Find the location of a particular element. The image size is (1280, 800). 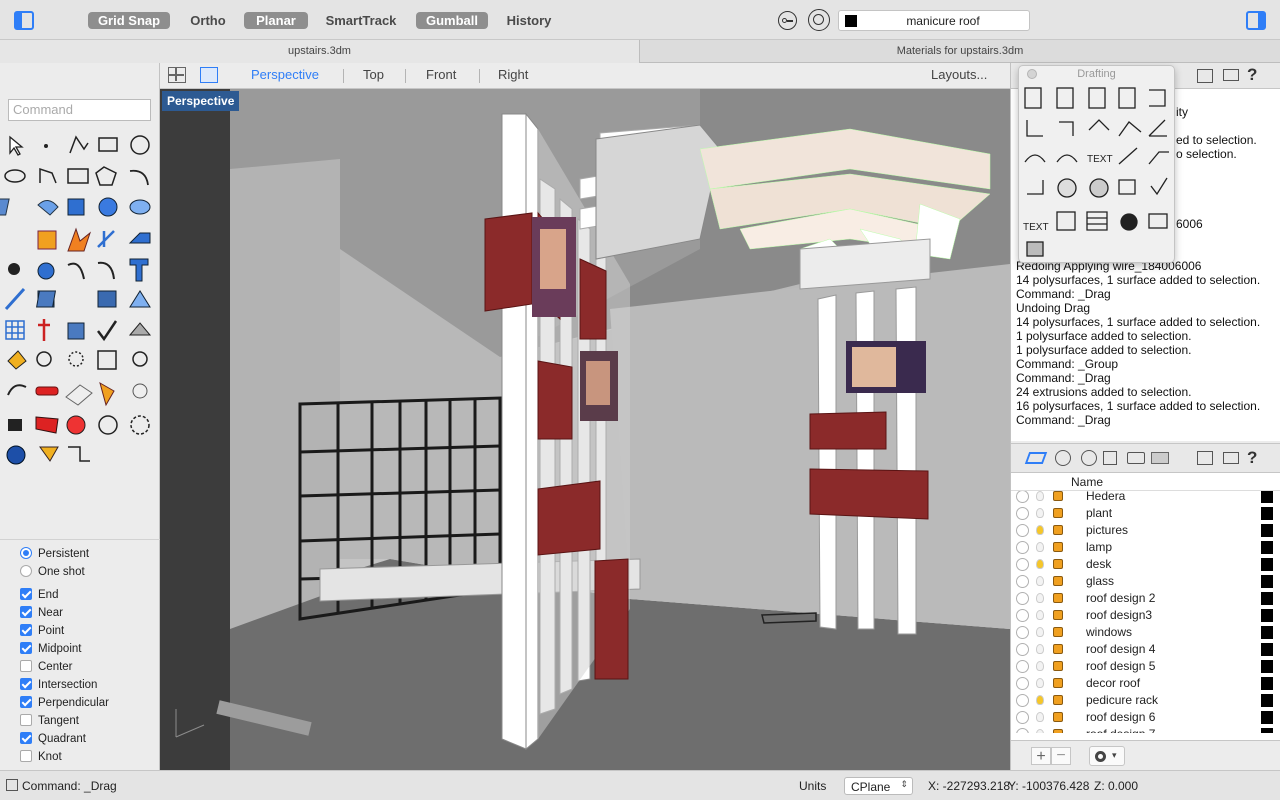

layer-row: desk is located at coordinates (1145, 564).